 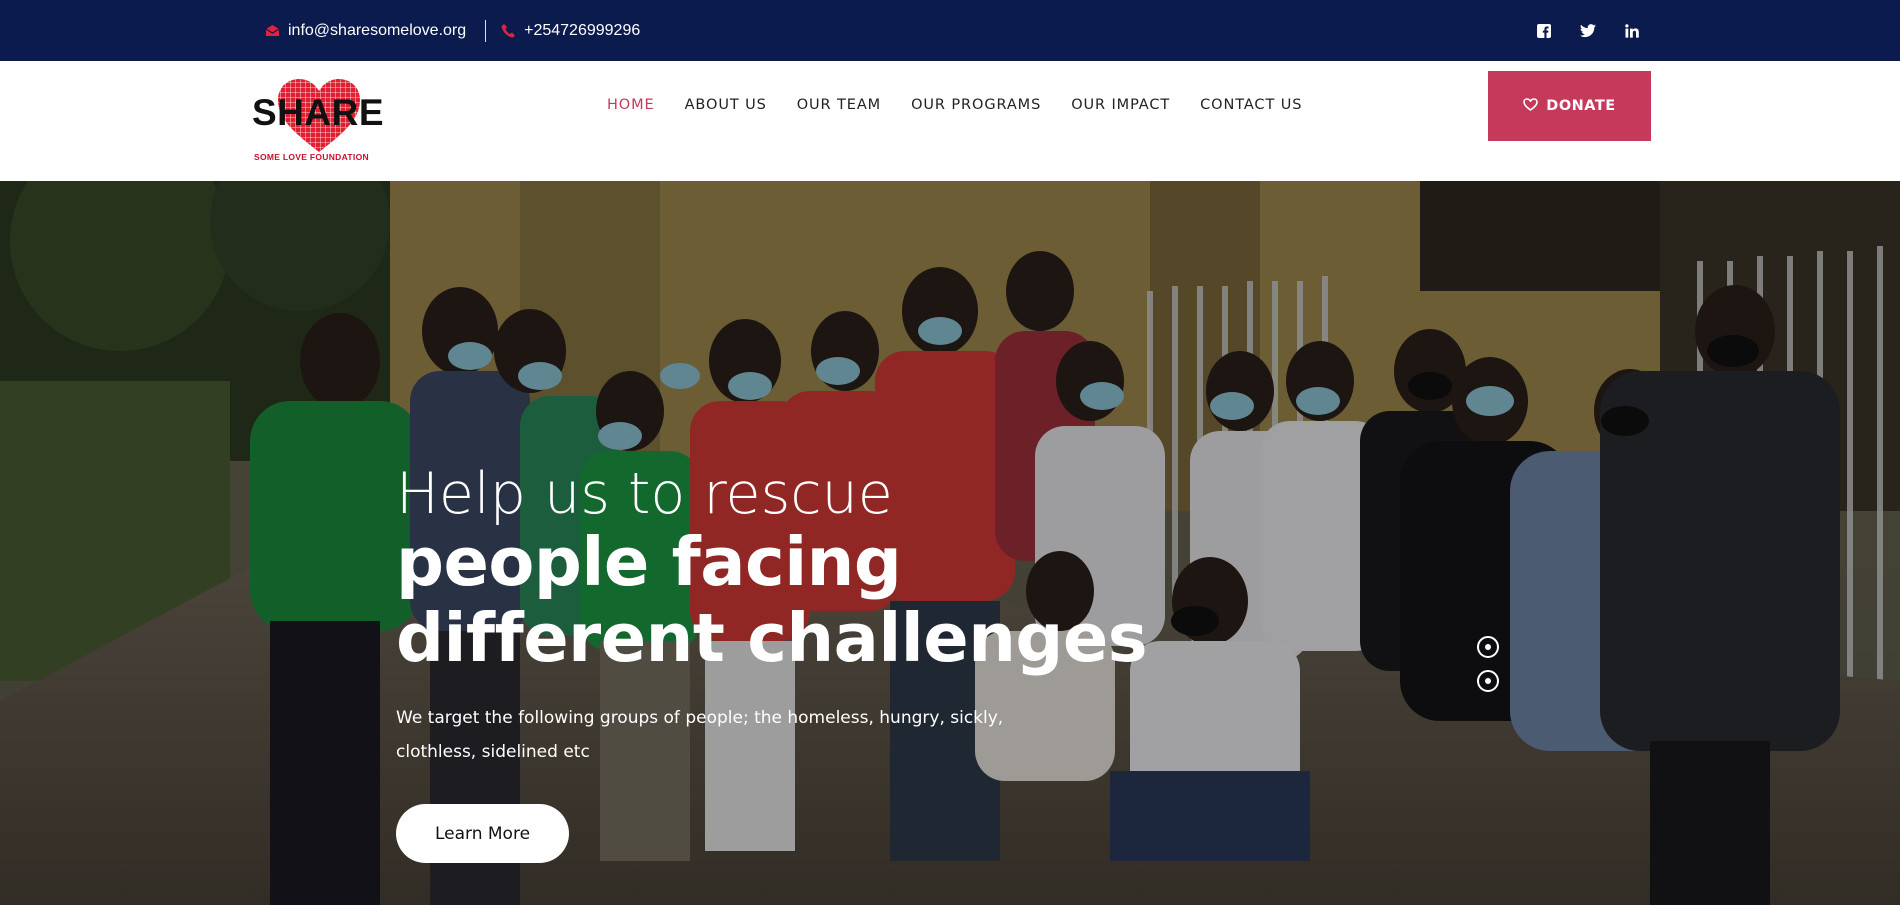 I want to click on nav-item-our-team: OUR TEAM, so click(x=839, y=105).